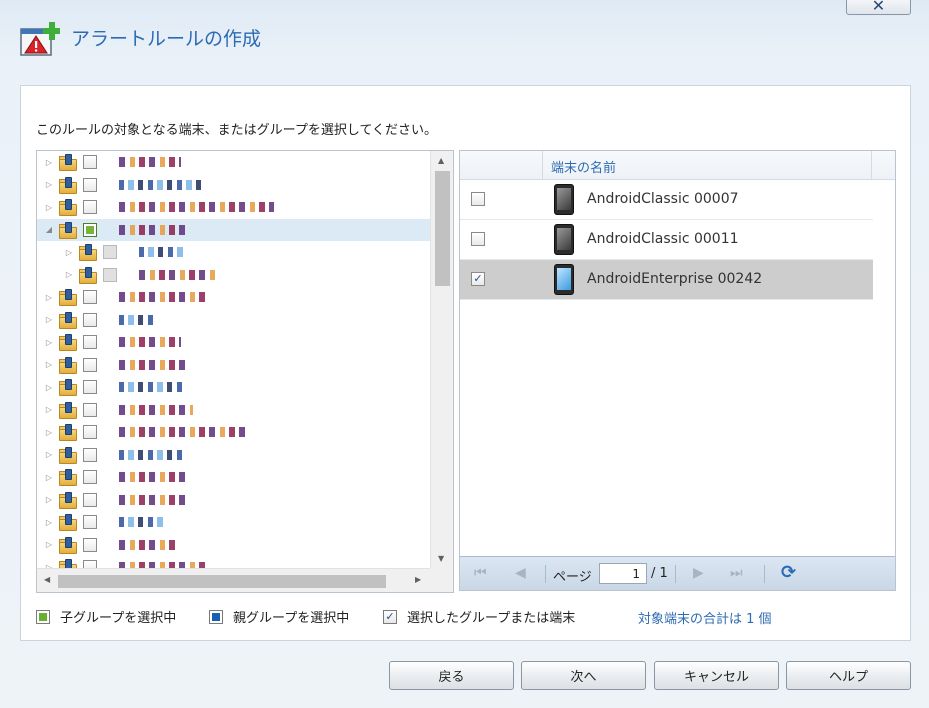  I want to click on total-devices-link: 対象端末の合計は 1 個, so click(705, 617).